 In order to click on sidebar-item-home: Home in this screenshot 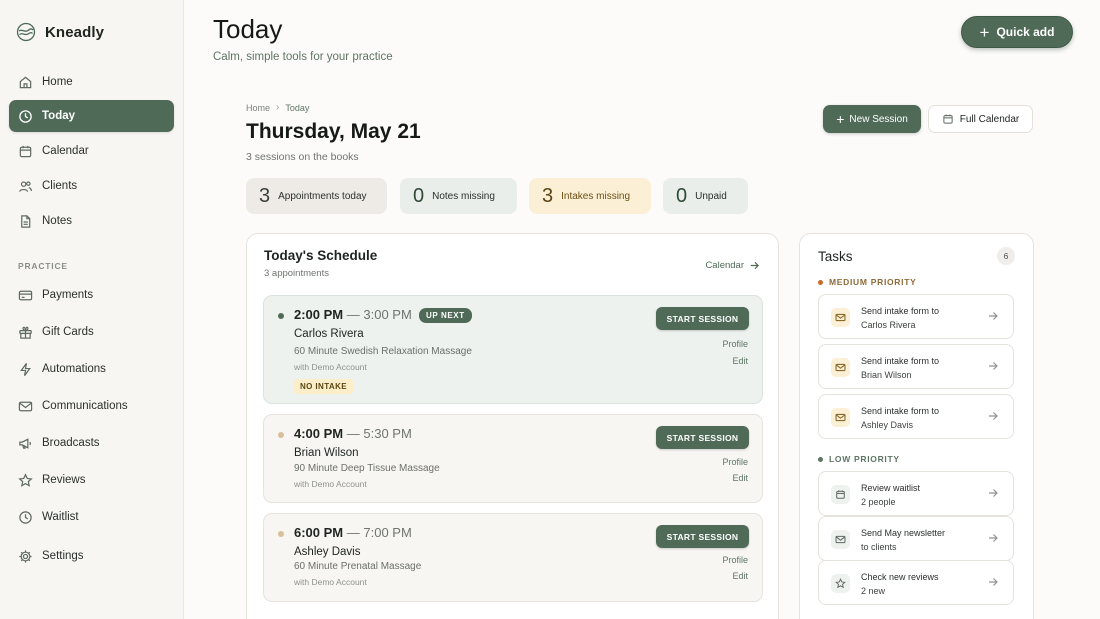, I will do `click(91, 82)`.